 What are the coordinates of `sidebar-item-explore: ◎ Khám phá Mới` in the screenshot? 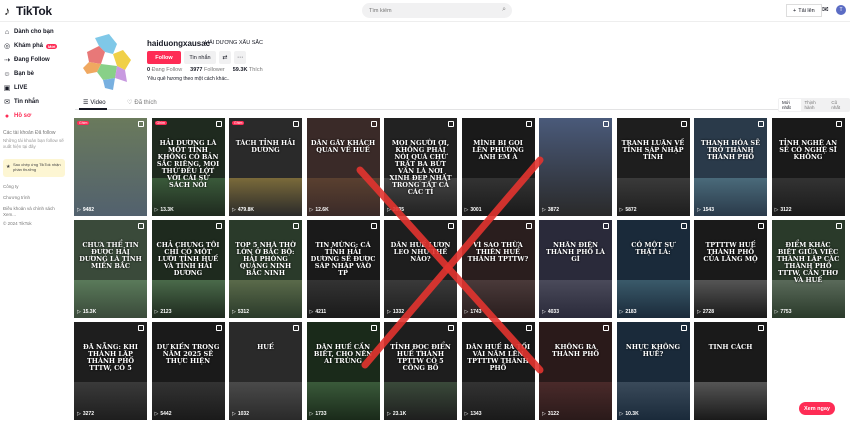 It's located at (30, 46).